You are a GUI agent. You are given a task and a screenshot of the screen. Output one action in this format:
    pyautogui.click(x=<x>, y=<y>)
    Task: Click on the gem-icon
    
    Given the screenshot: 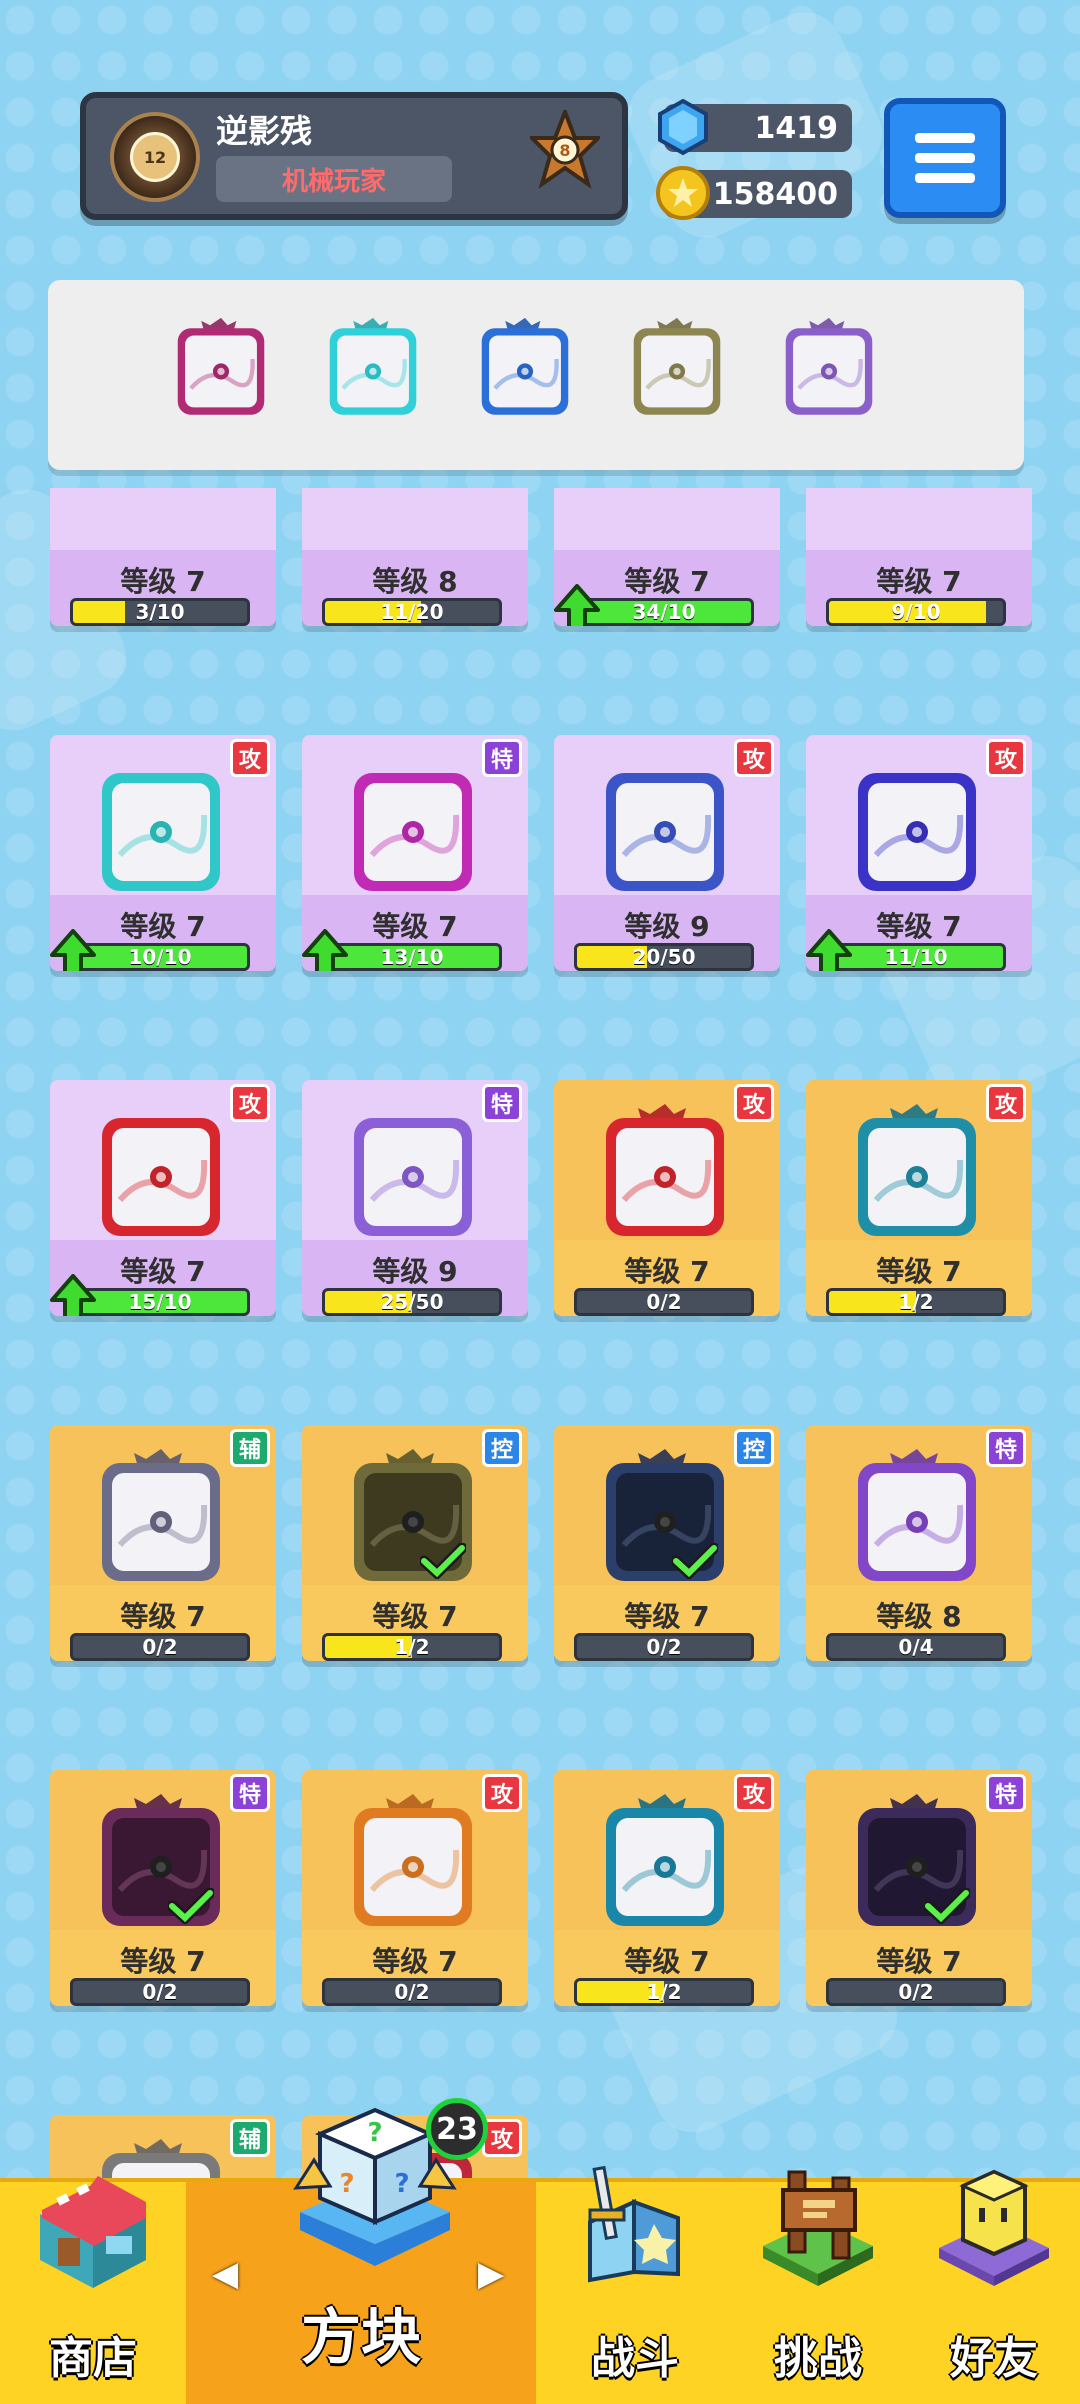 What is the action you would take?
    pyautogui.click(x=683, y=127)
    